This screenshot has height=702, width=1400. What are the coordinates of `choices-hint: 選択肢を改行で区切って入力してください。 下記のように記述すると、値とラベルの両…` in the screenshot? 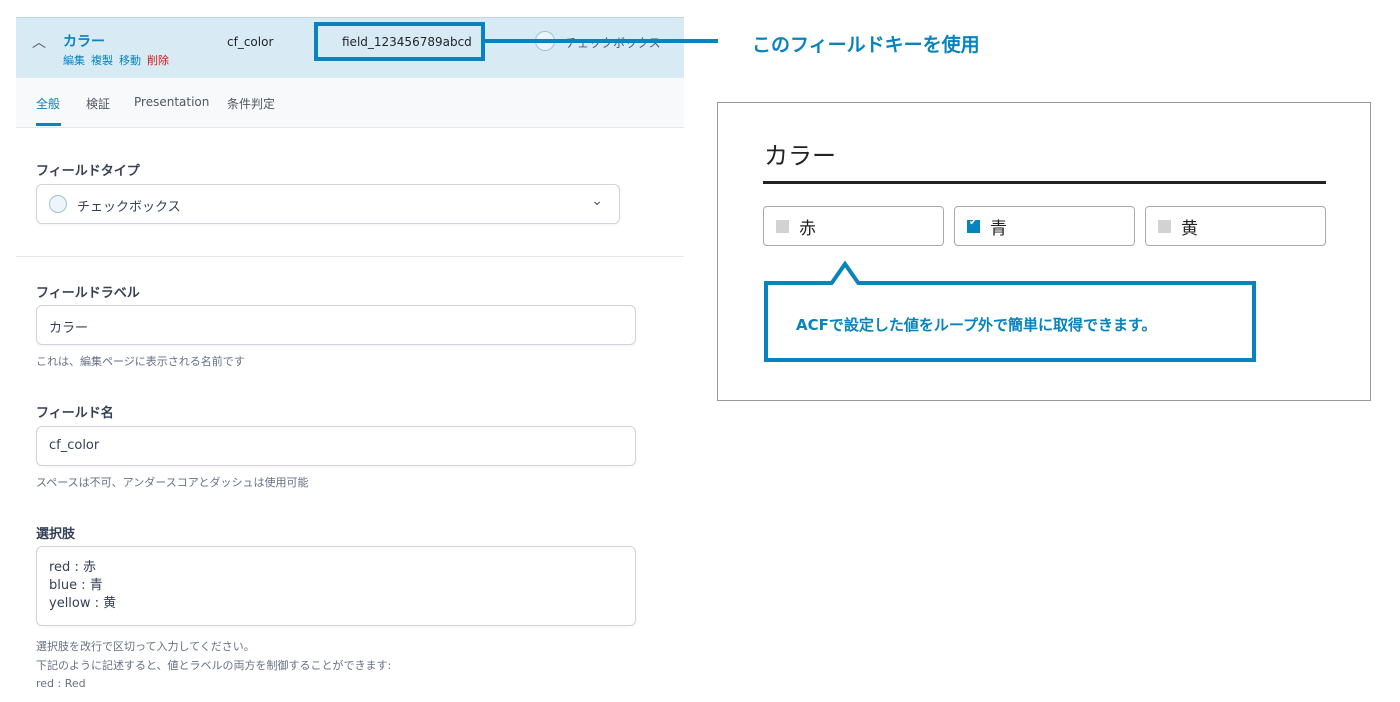 It's located at (213, 666).